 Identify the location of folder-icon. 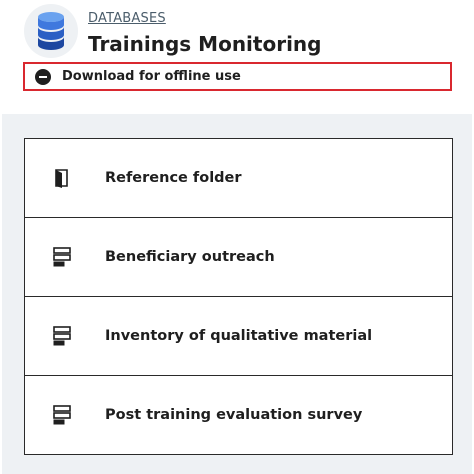
(60, 178).